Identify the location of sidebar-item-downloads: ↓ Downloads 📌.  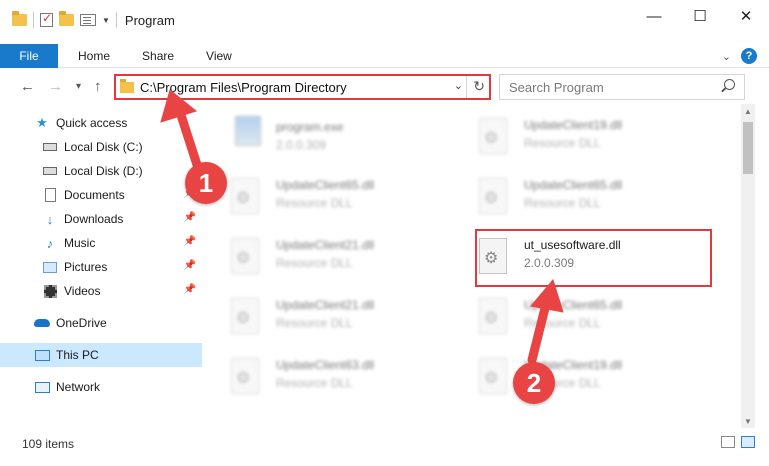
(101, 219).